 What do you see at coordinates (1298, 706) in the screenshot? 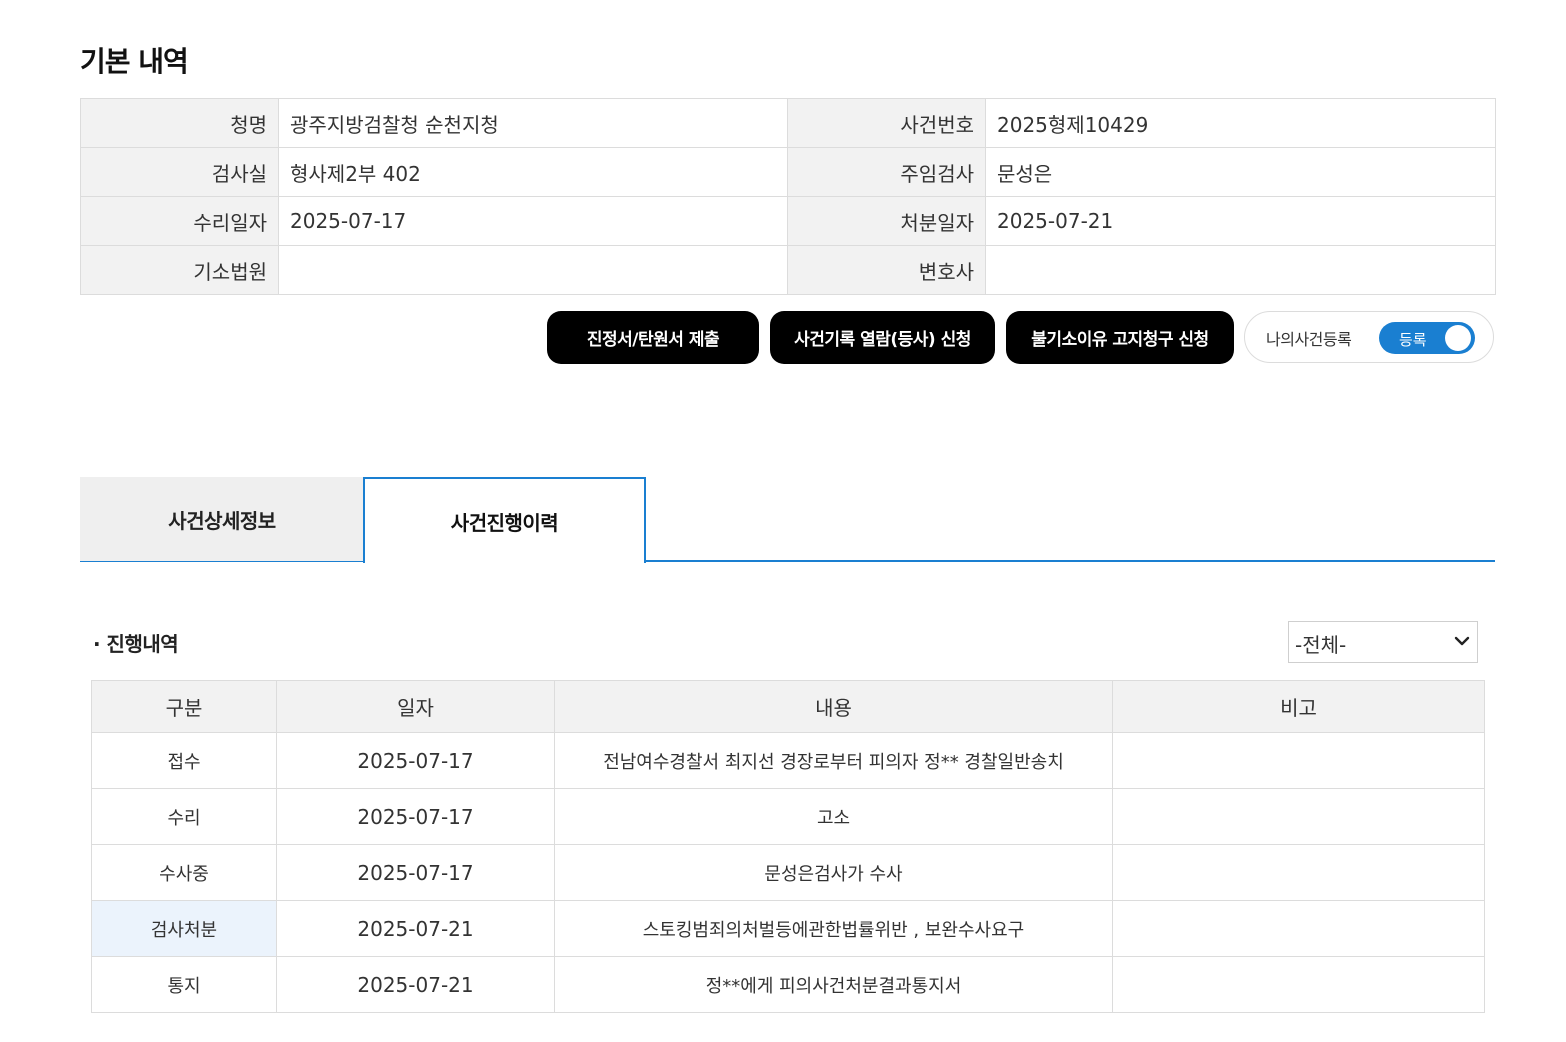
I see `column-header-note: 비고` at bounding box center [1298, 706].